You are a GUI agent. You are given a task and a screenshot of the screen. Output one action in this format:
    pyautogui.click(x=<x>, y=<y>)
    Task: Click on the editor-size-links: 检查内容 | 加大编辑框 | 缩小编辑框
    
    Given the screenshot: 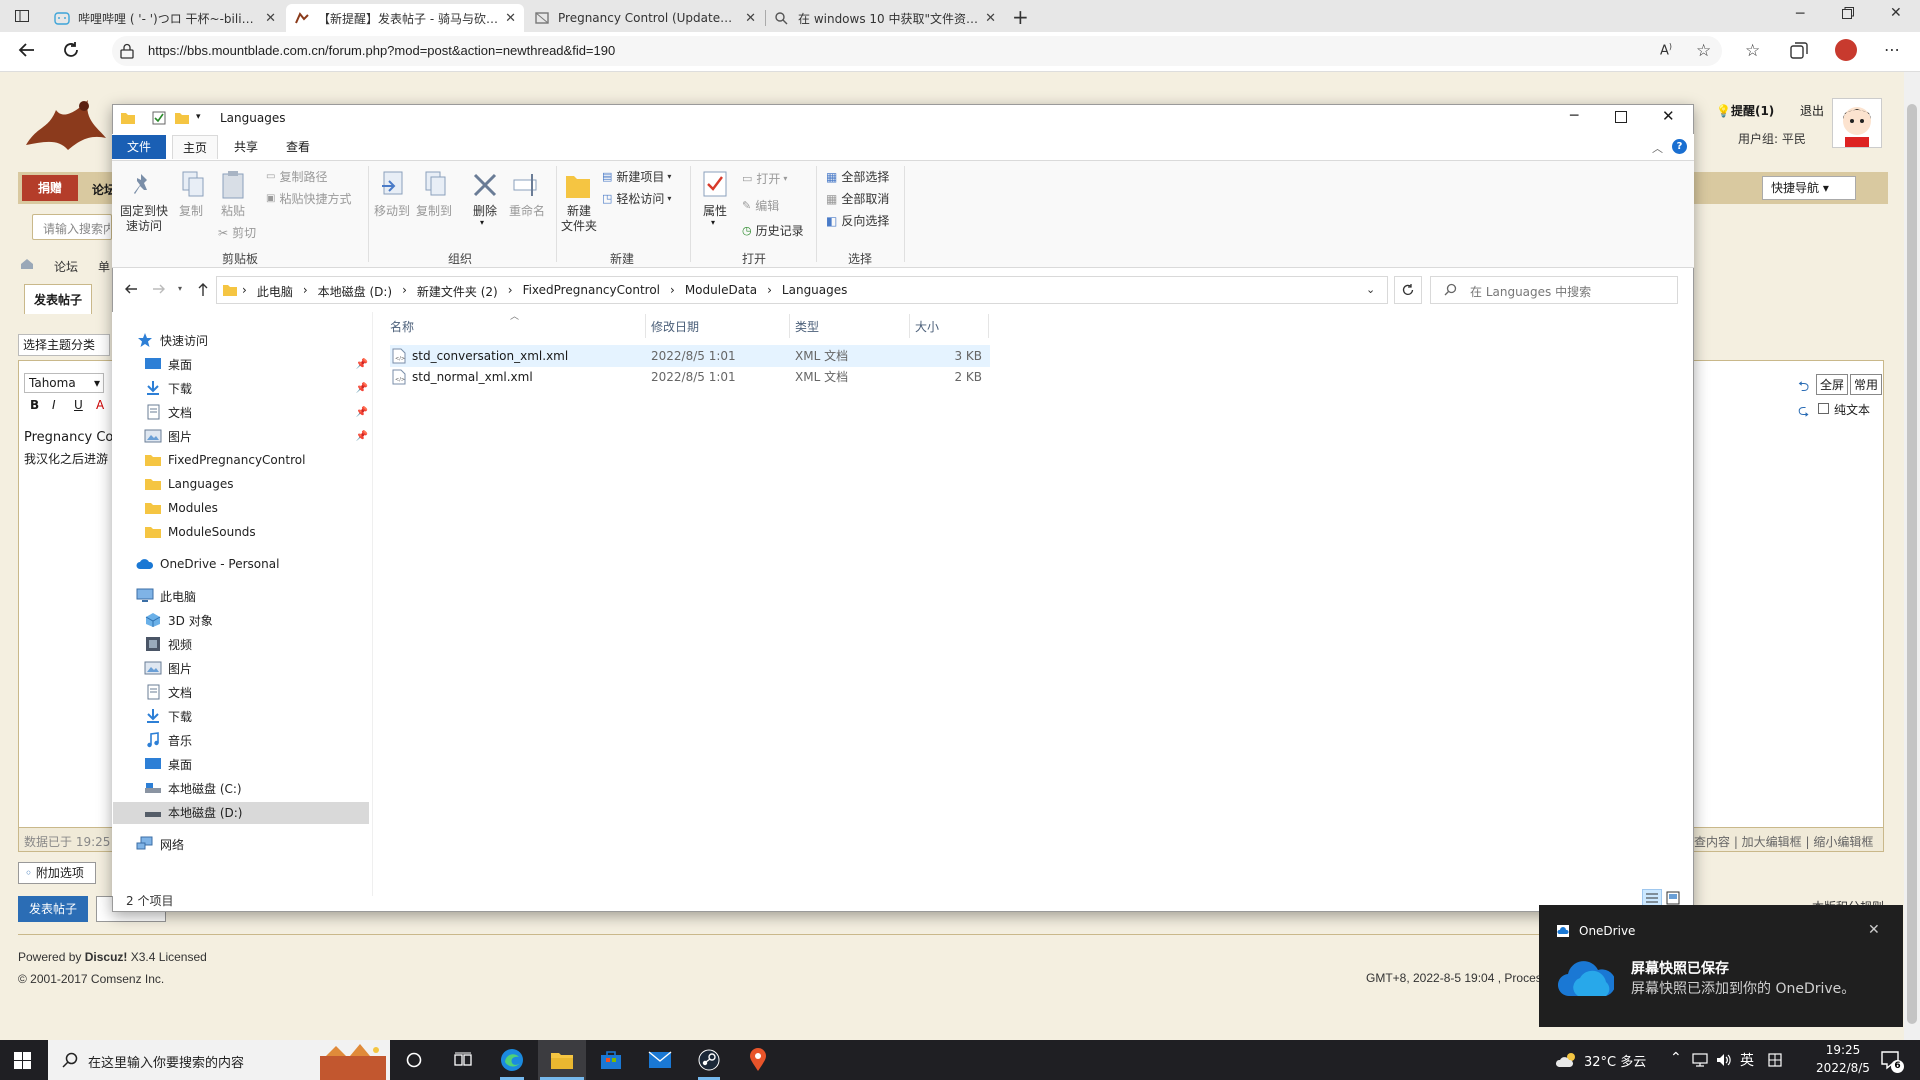 What is the action you would take?
    pyautogui.click(x=1777, y=841)
    